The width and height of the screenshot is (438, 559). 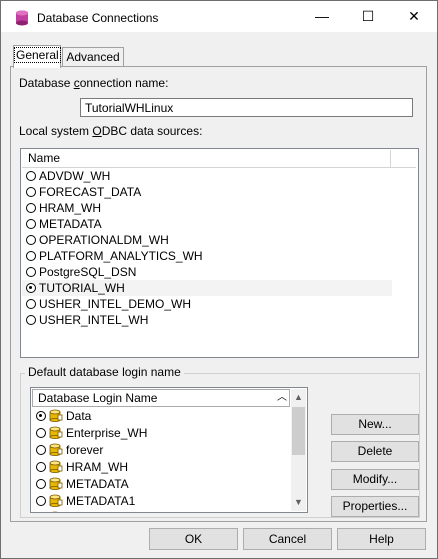 I want to click on list-item: USHER_INTEL_WH, so click(x=219, y=320).